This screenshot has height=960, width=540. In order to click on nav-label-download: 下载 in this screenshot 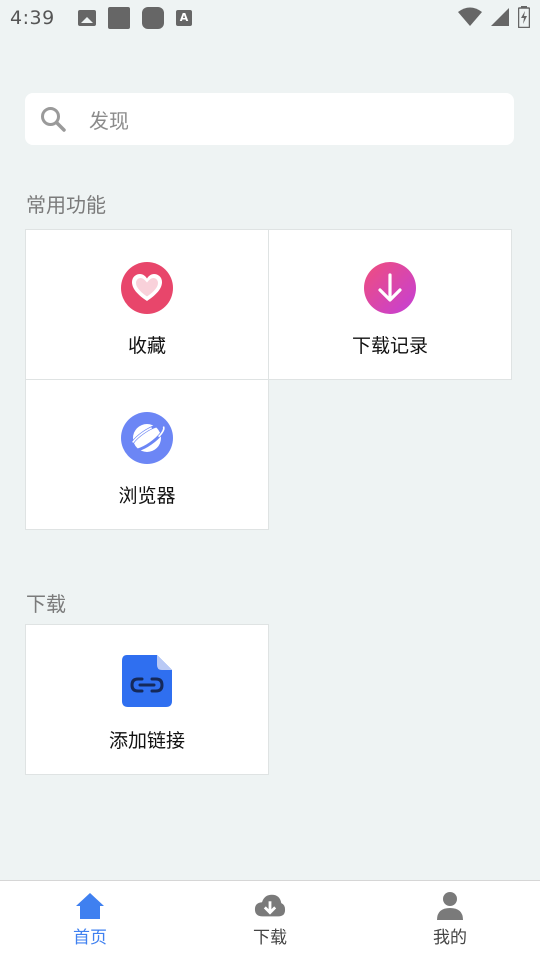, I will do `click(270, 938)`.